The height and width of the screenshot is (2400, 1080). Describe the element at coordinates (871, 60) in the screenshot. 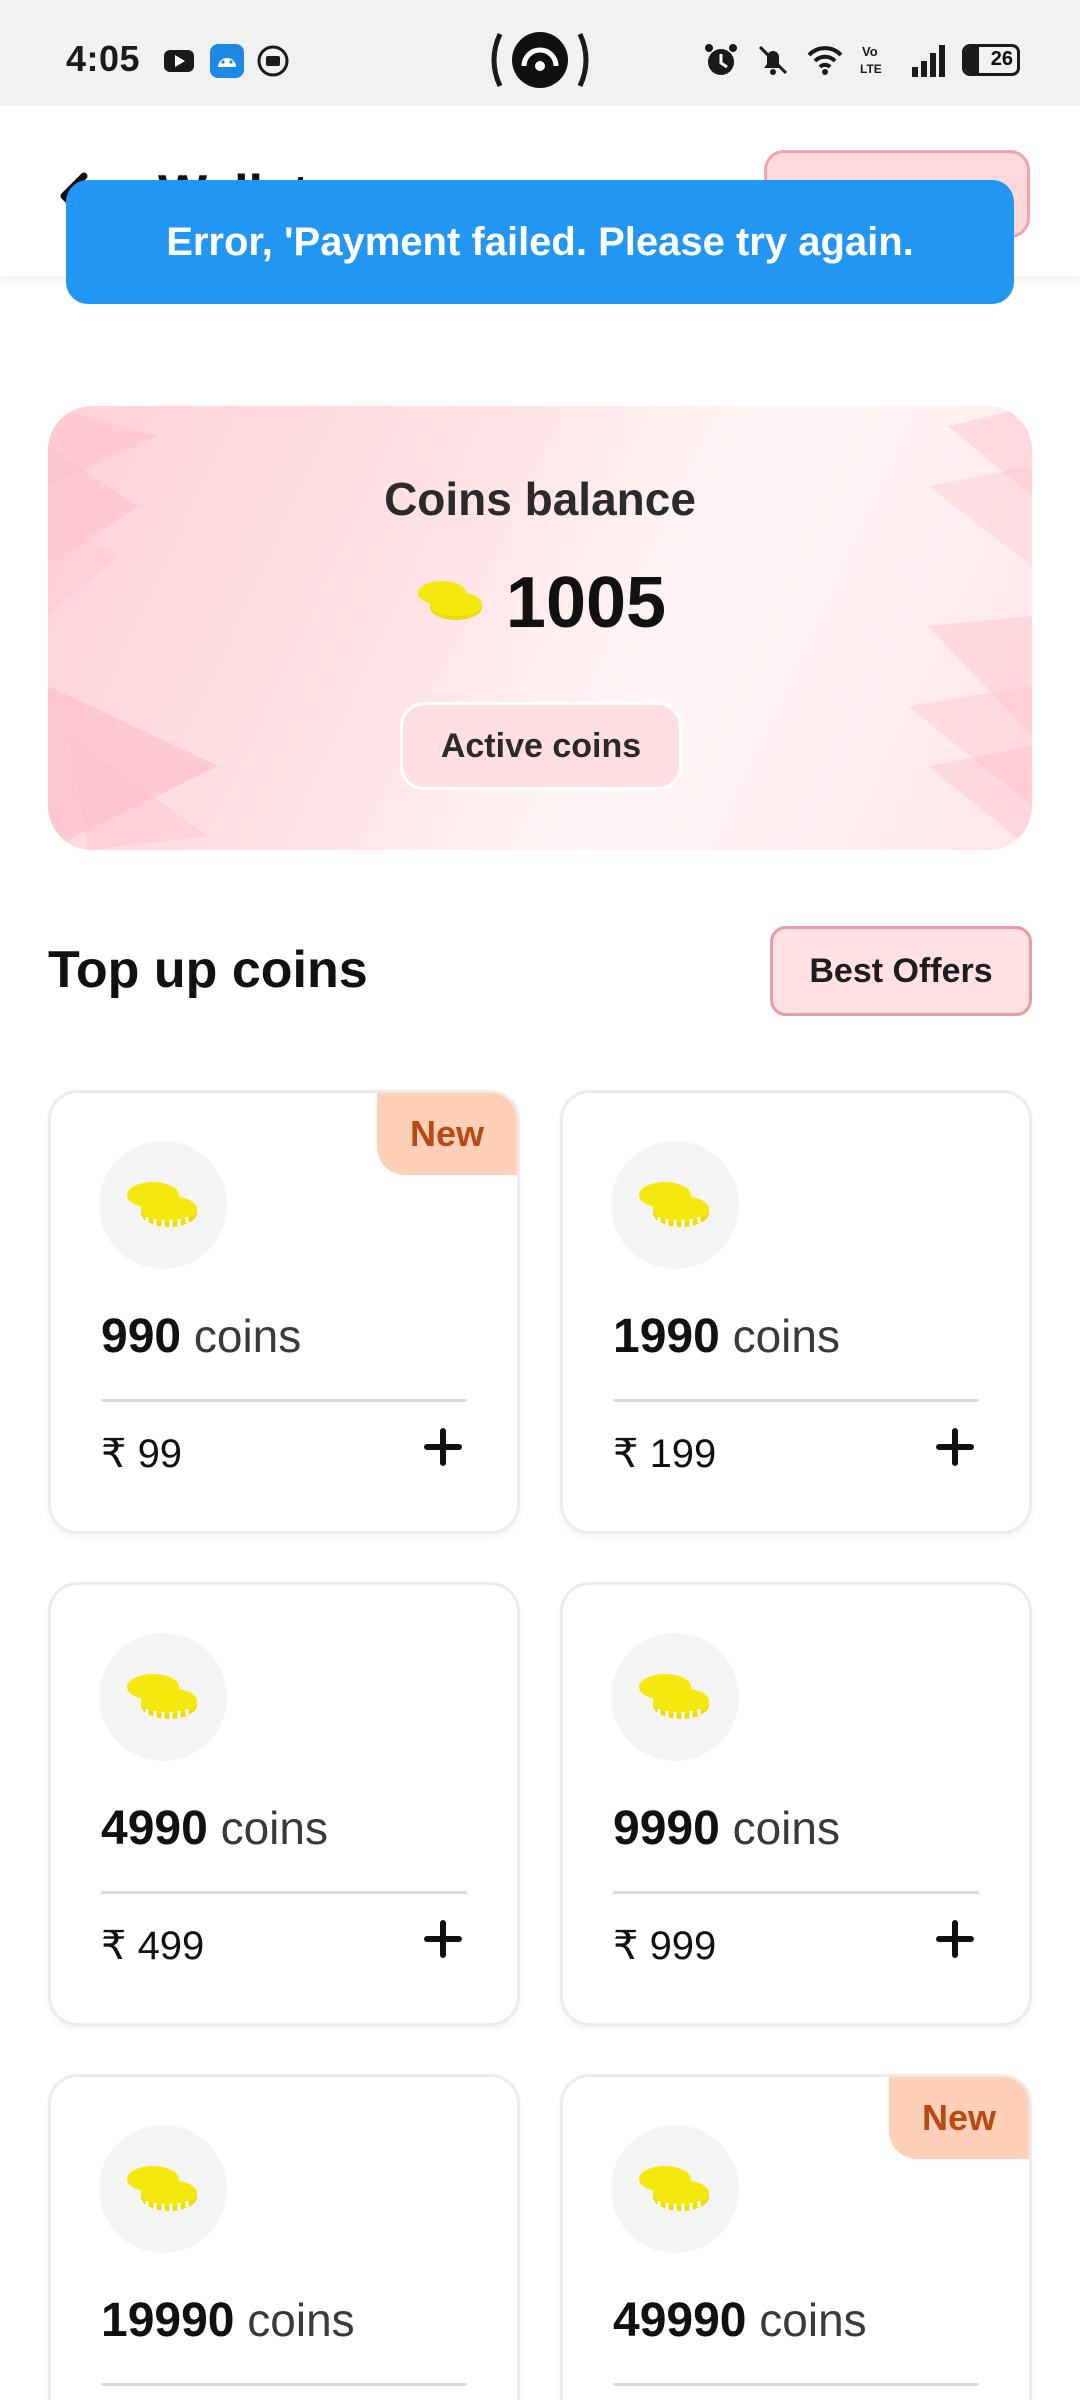

I see `volte-icon: Vo LTE` at that location.